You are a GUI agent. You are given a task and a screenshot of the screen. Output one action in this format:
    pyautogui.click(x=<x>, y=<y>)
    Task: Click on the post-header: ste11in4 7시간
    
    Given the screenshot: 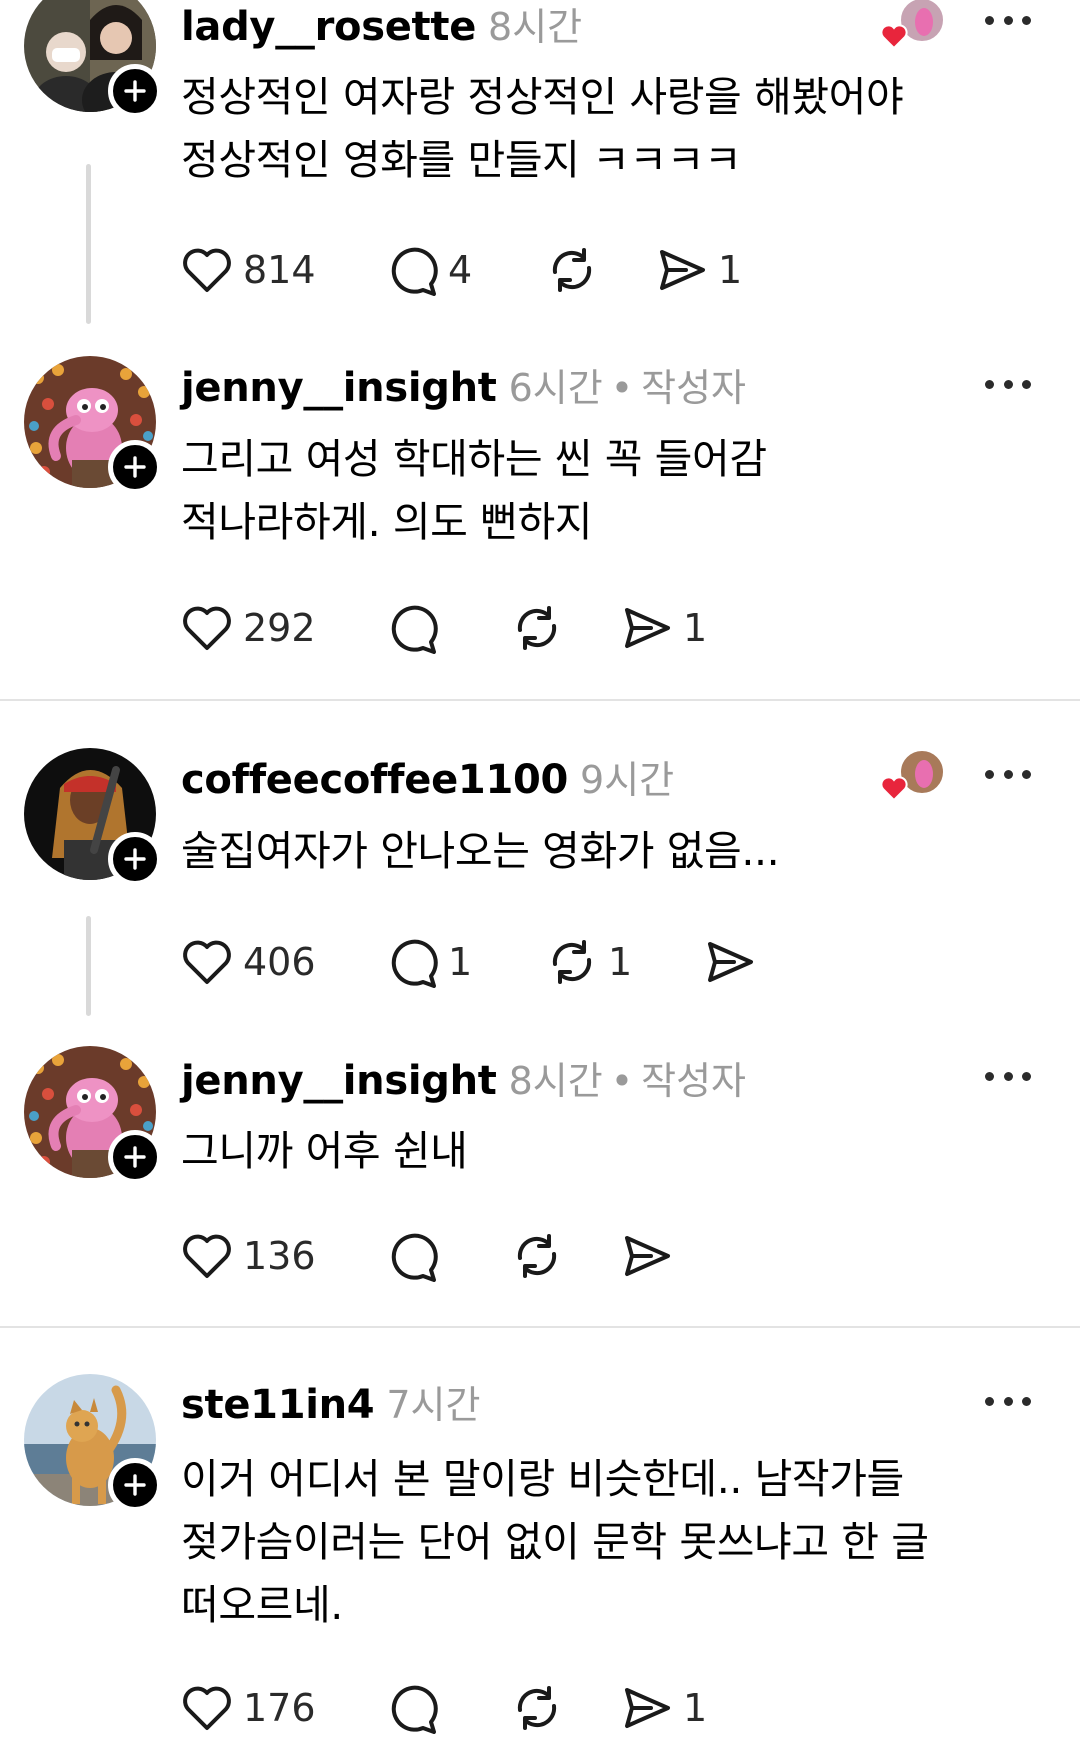 What is the action you would take?
    pyautogui.click(x=330, y=1402)
    